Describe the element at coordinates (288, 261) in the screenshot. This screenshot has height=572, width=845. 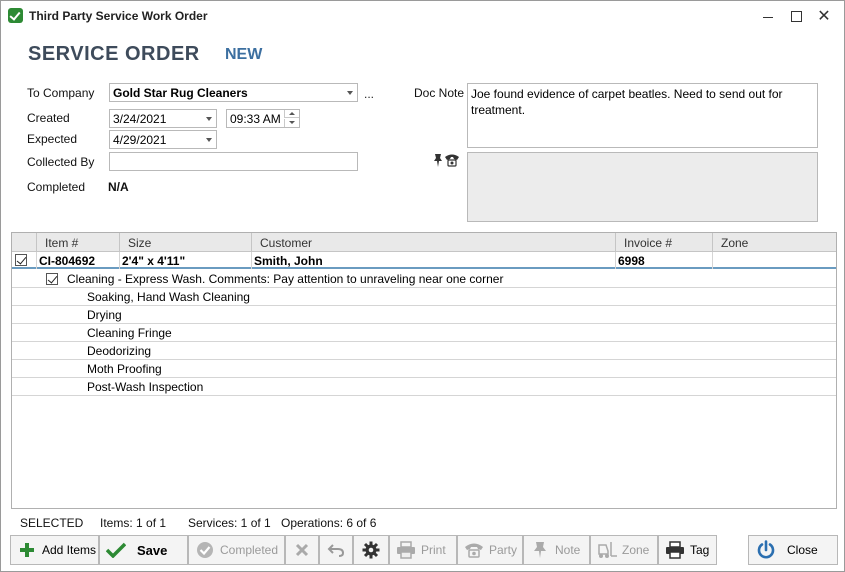
I see `customer-cell: Smith, John` at that location.